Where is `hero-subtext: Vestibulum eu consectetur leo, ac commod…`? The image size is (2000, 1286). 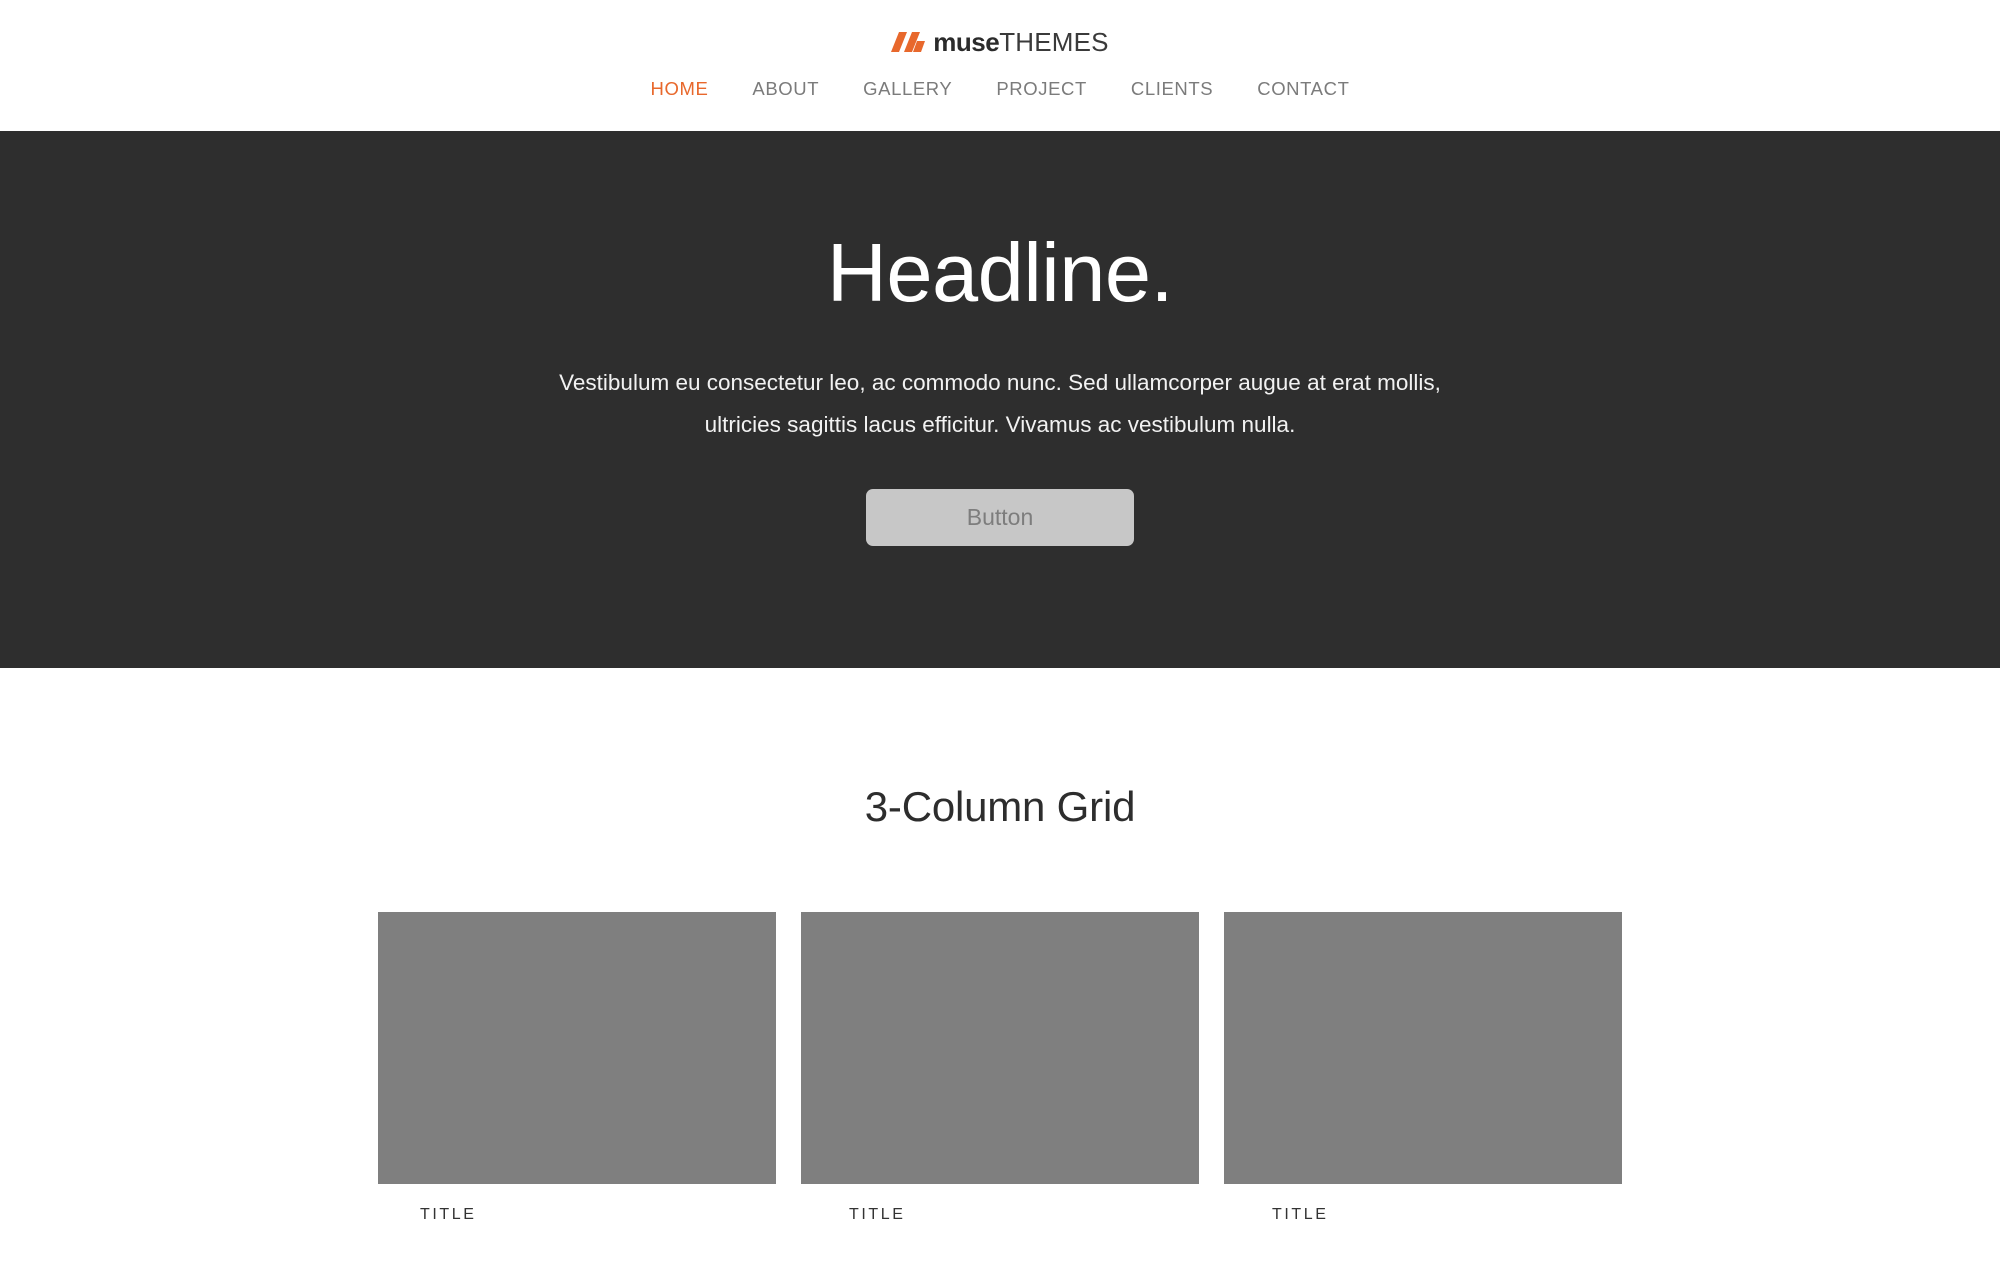 hero-subtext: Vestibulum eu consectetur leo, ac commod… is located at coordinates (1000, 403).